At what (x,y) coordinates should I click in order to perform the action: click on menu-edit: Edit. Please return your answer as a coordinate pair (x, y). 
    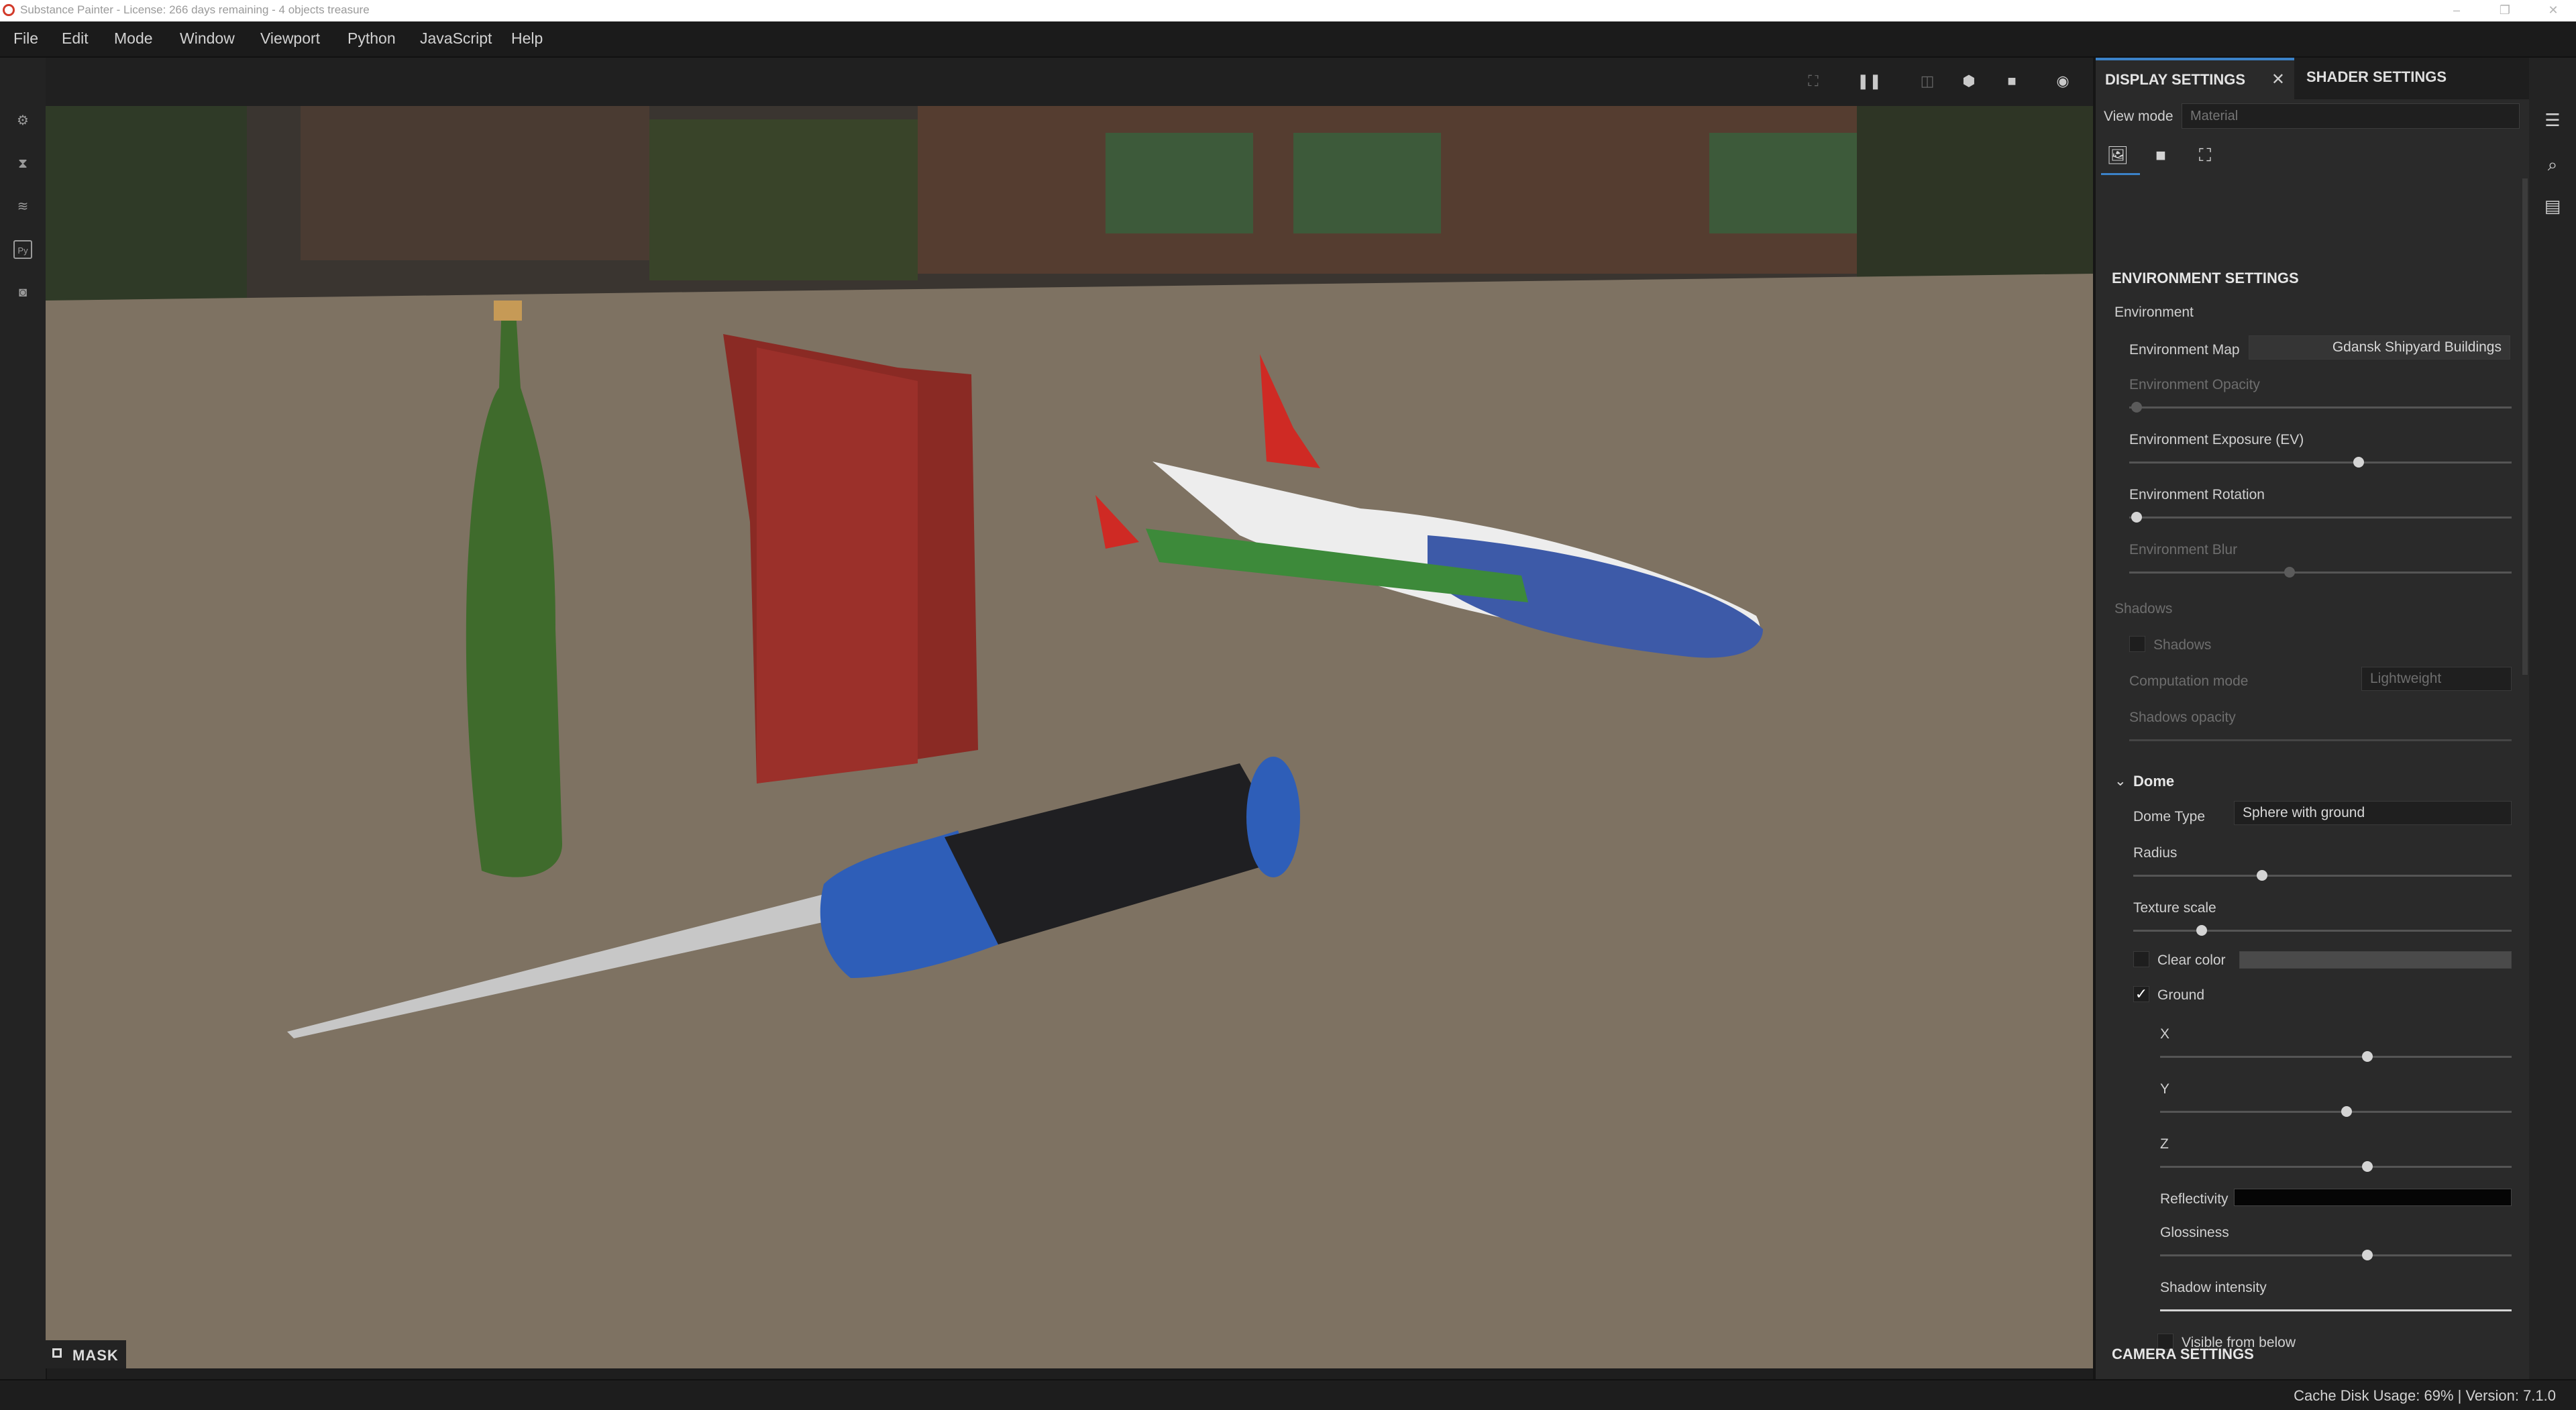
    Looking at the image, I should click on (75, 39).